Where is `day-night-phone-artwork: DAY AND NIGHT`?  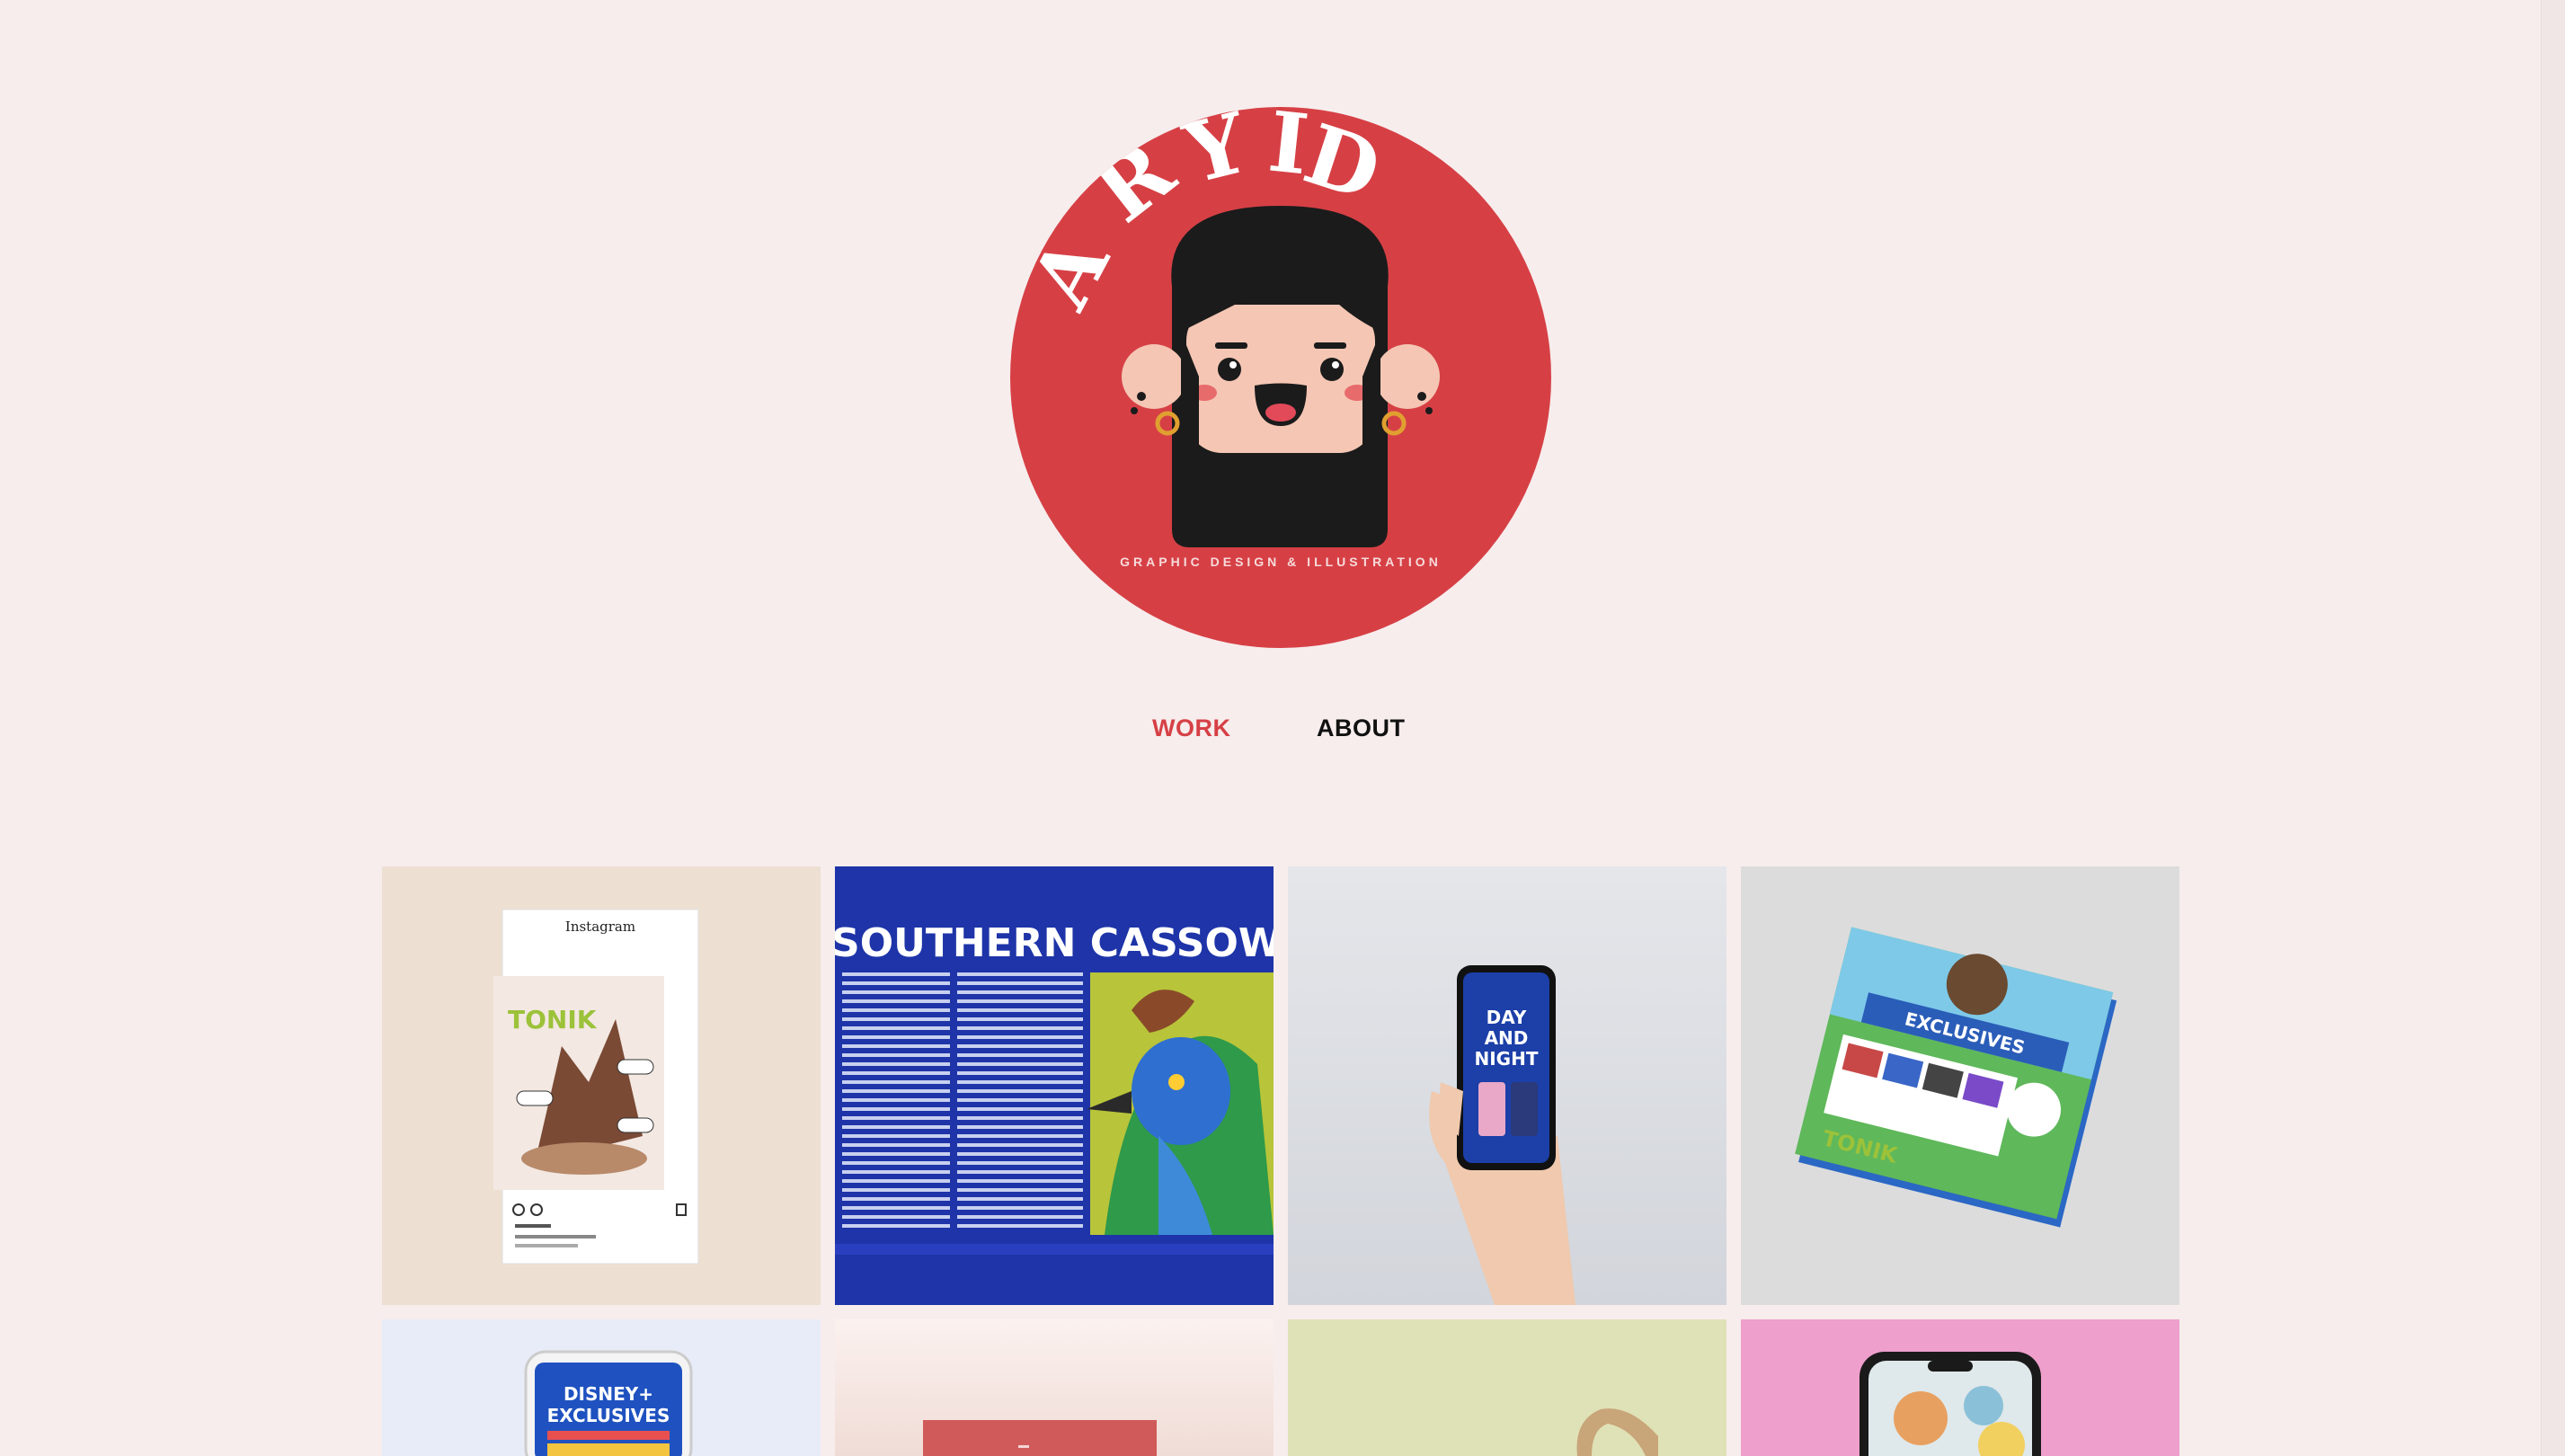
day-night-phone-artwork: DAY AND NIGHT is located at coordinates (1507, 1085).